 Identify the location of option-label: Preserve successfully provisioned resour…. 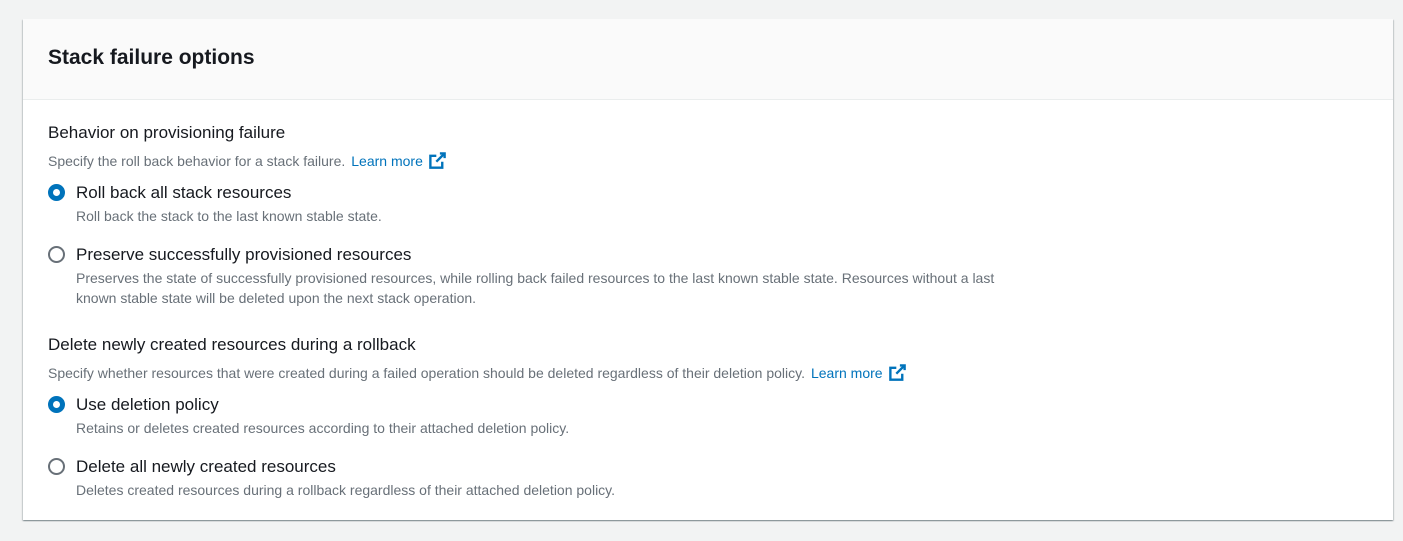
(244, 254).